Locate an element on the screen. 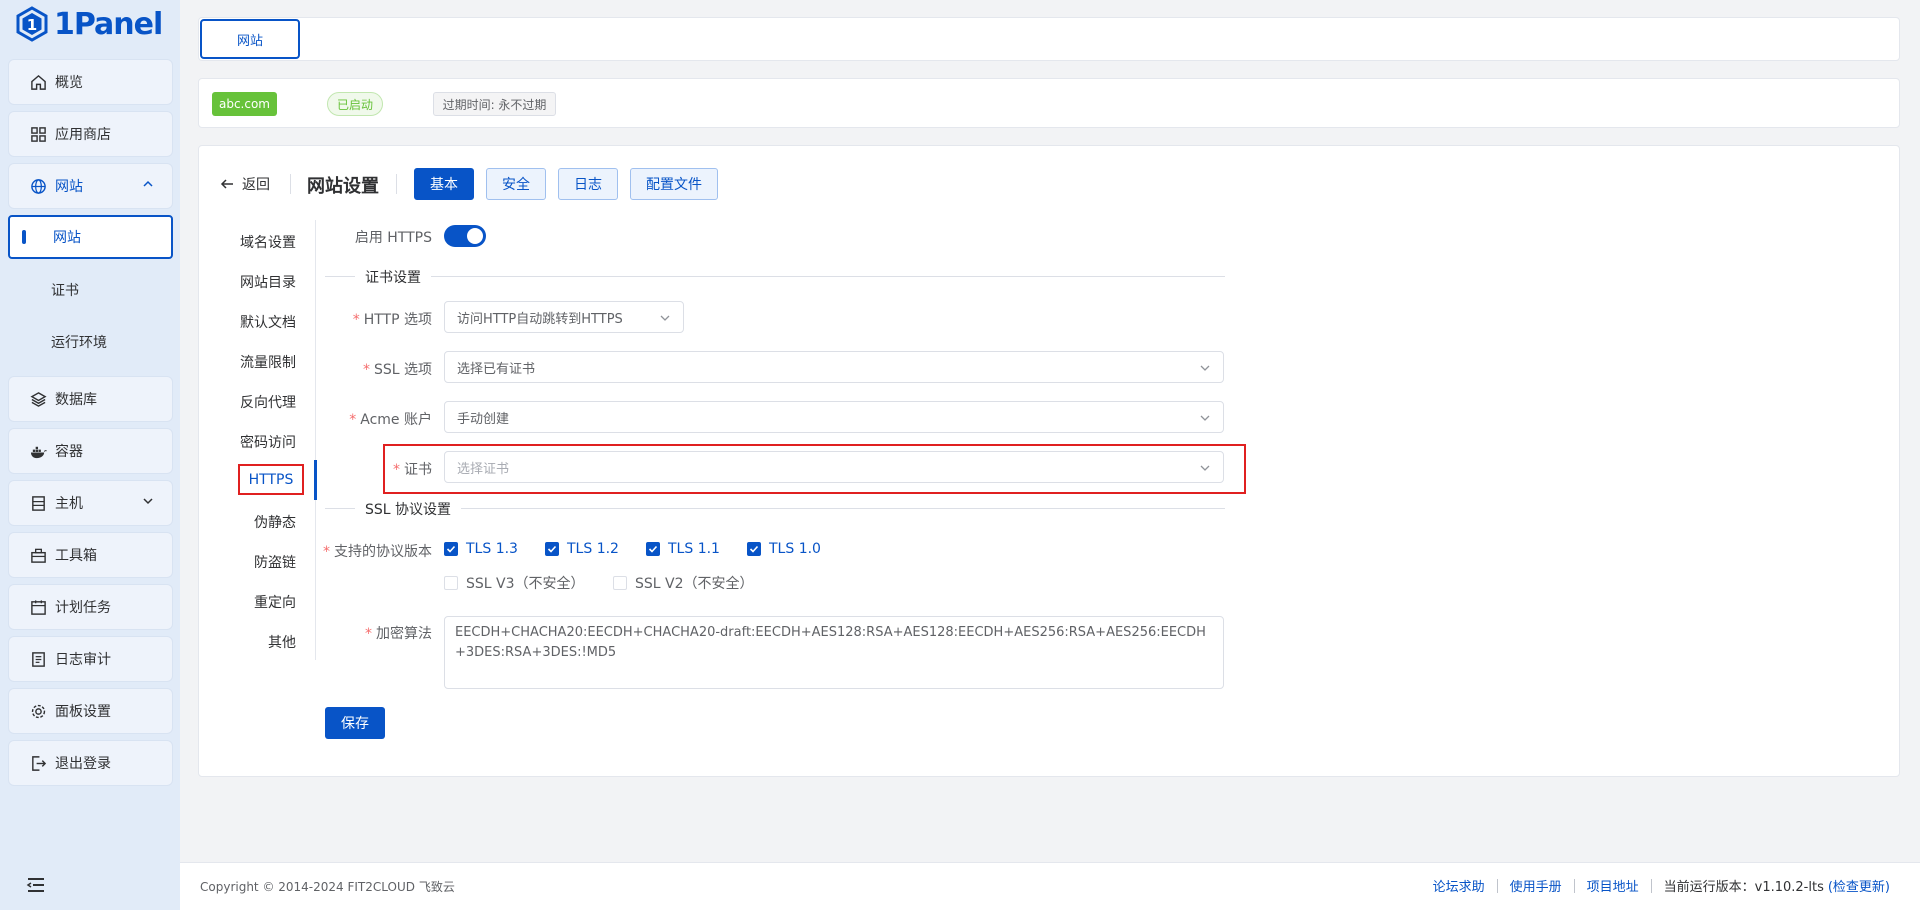 This screenshot has width=1920, height=910. tls12-checkbox: TLS 1.2 is located at coordinates (582, 549).